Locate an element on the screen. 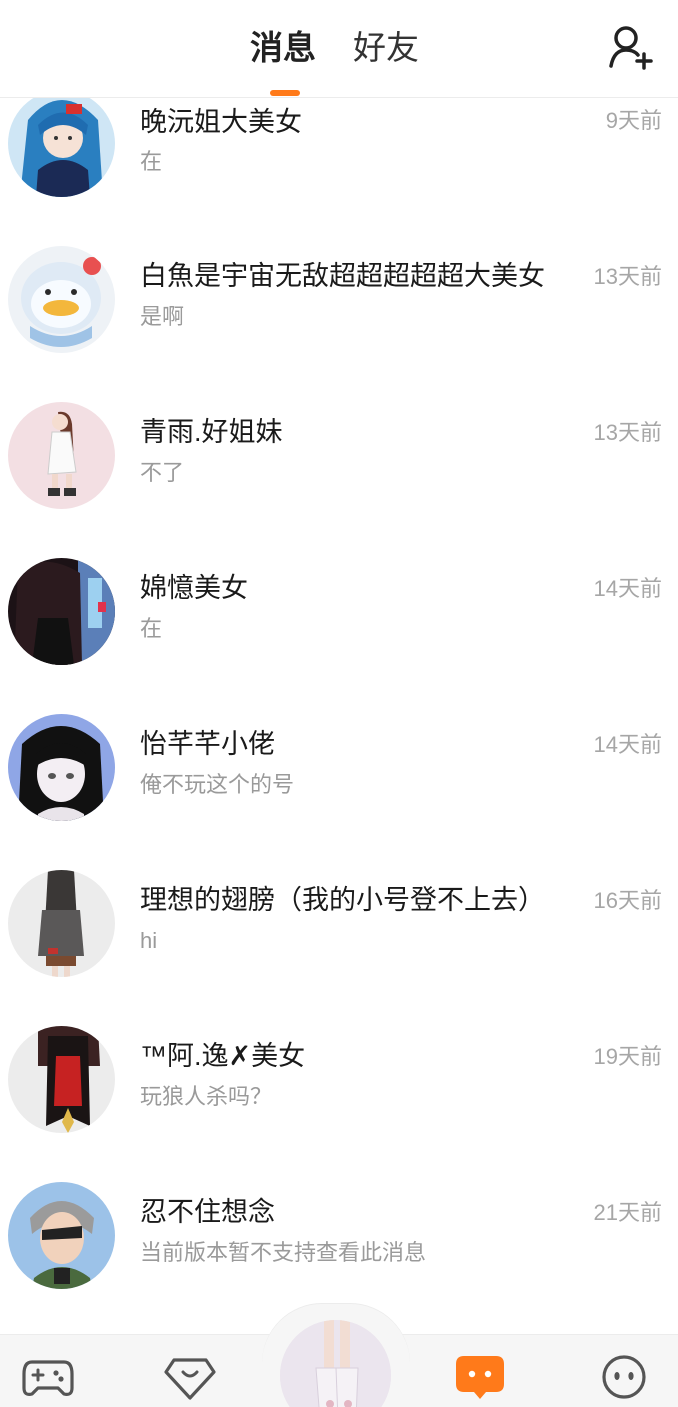 This screenshot has height=1407, width=678. conversation-row: 怡芊芊小佬 俺不玩这个的号 14天前 is located at coordinates (339, 793).